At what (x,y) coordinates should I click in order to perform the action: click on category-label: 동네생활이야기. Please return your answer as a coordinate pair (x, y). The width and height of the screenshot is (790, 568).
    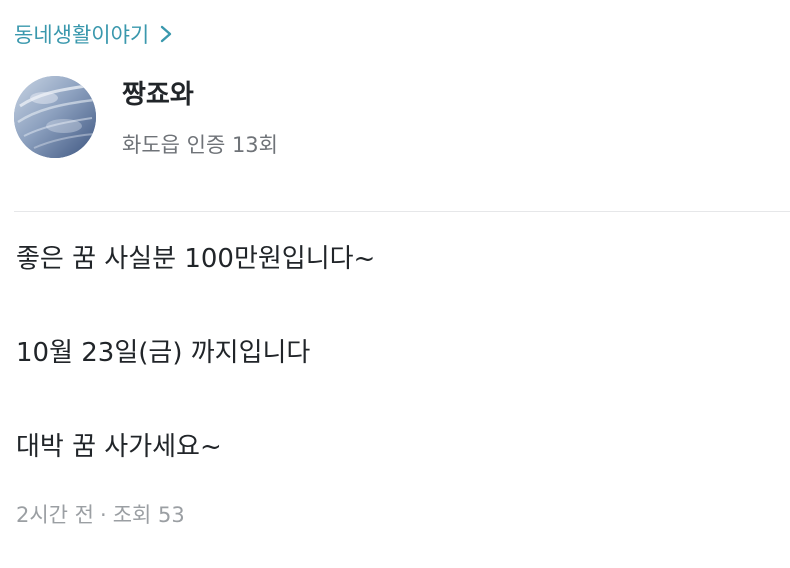
    Looking at the image, I should click on (82, 35).